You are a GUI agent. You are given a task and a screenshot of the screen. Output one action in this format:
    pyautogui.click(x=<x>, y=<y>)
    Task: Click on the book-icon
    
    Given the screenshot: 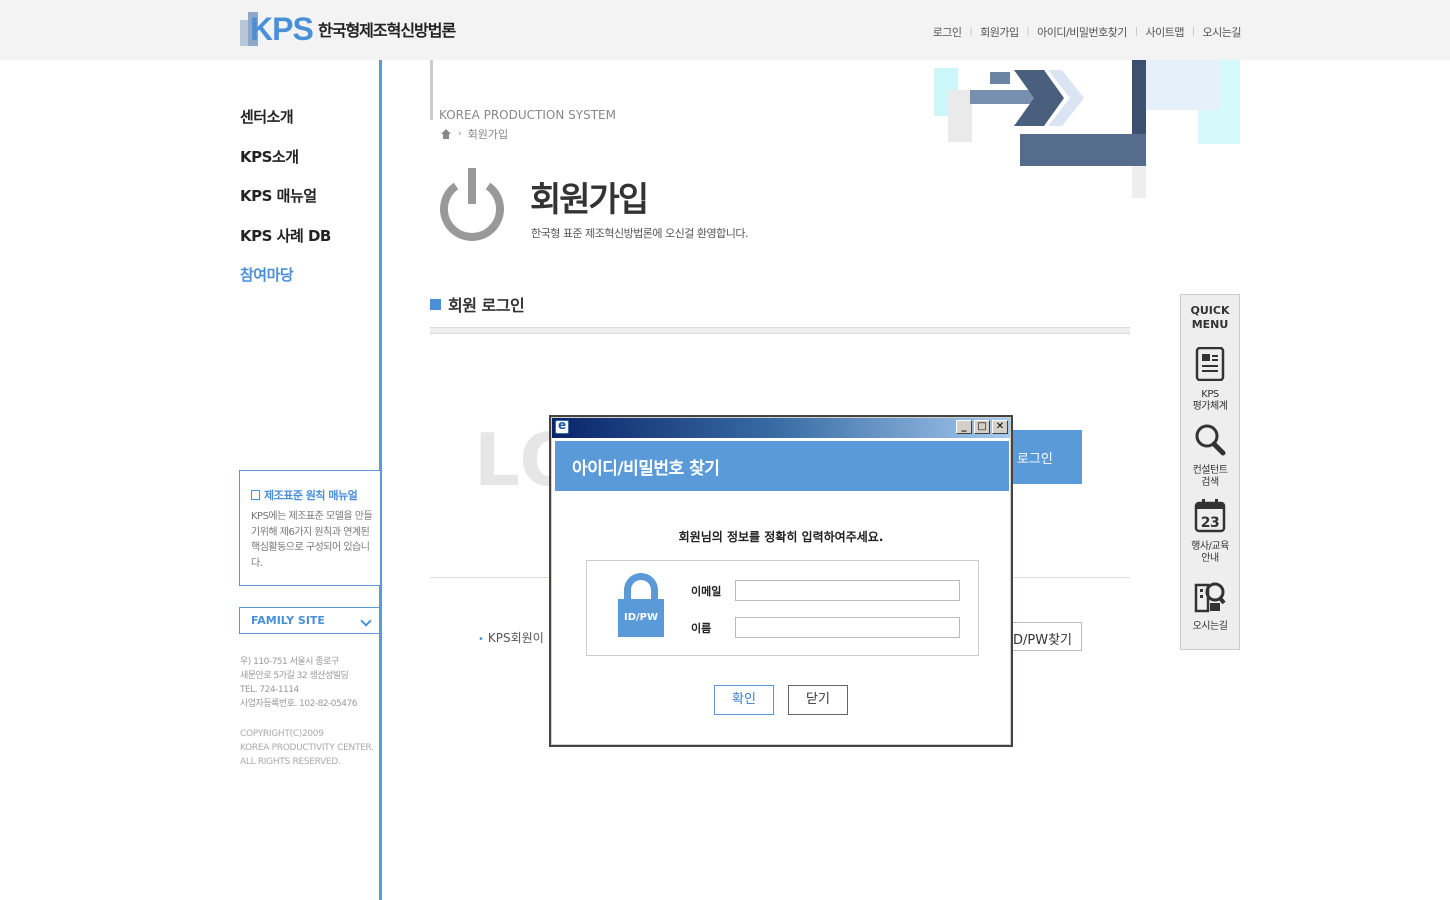 What is the action you would take?
    pyautogui.click(x=255, y=495)
    